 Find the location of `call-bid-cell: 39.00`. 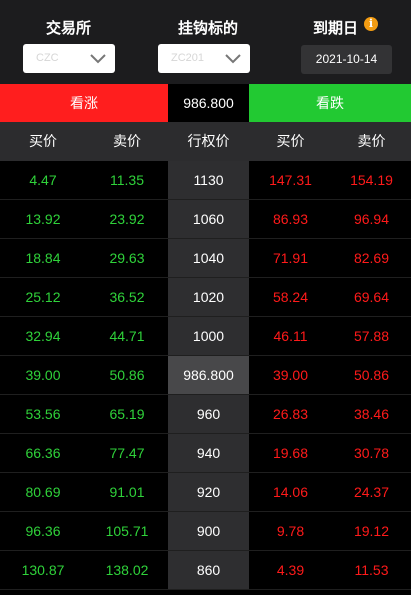

call-bid-cell: 39.00 is located at coordinates (43, 375).